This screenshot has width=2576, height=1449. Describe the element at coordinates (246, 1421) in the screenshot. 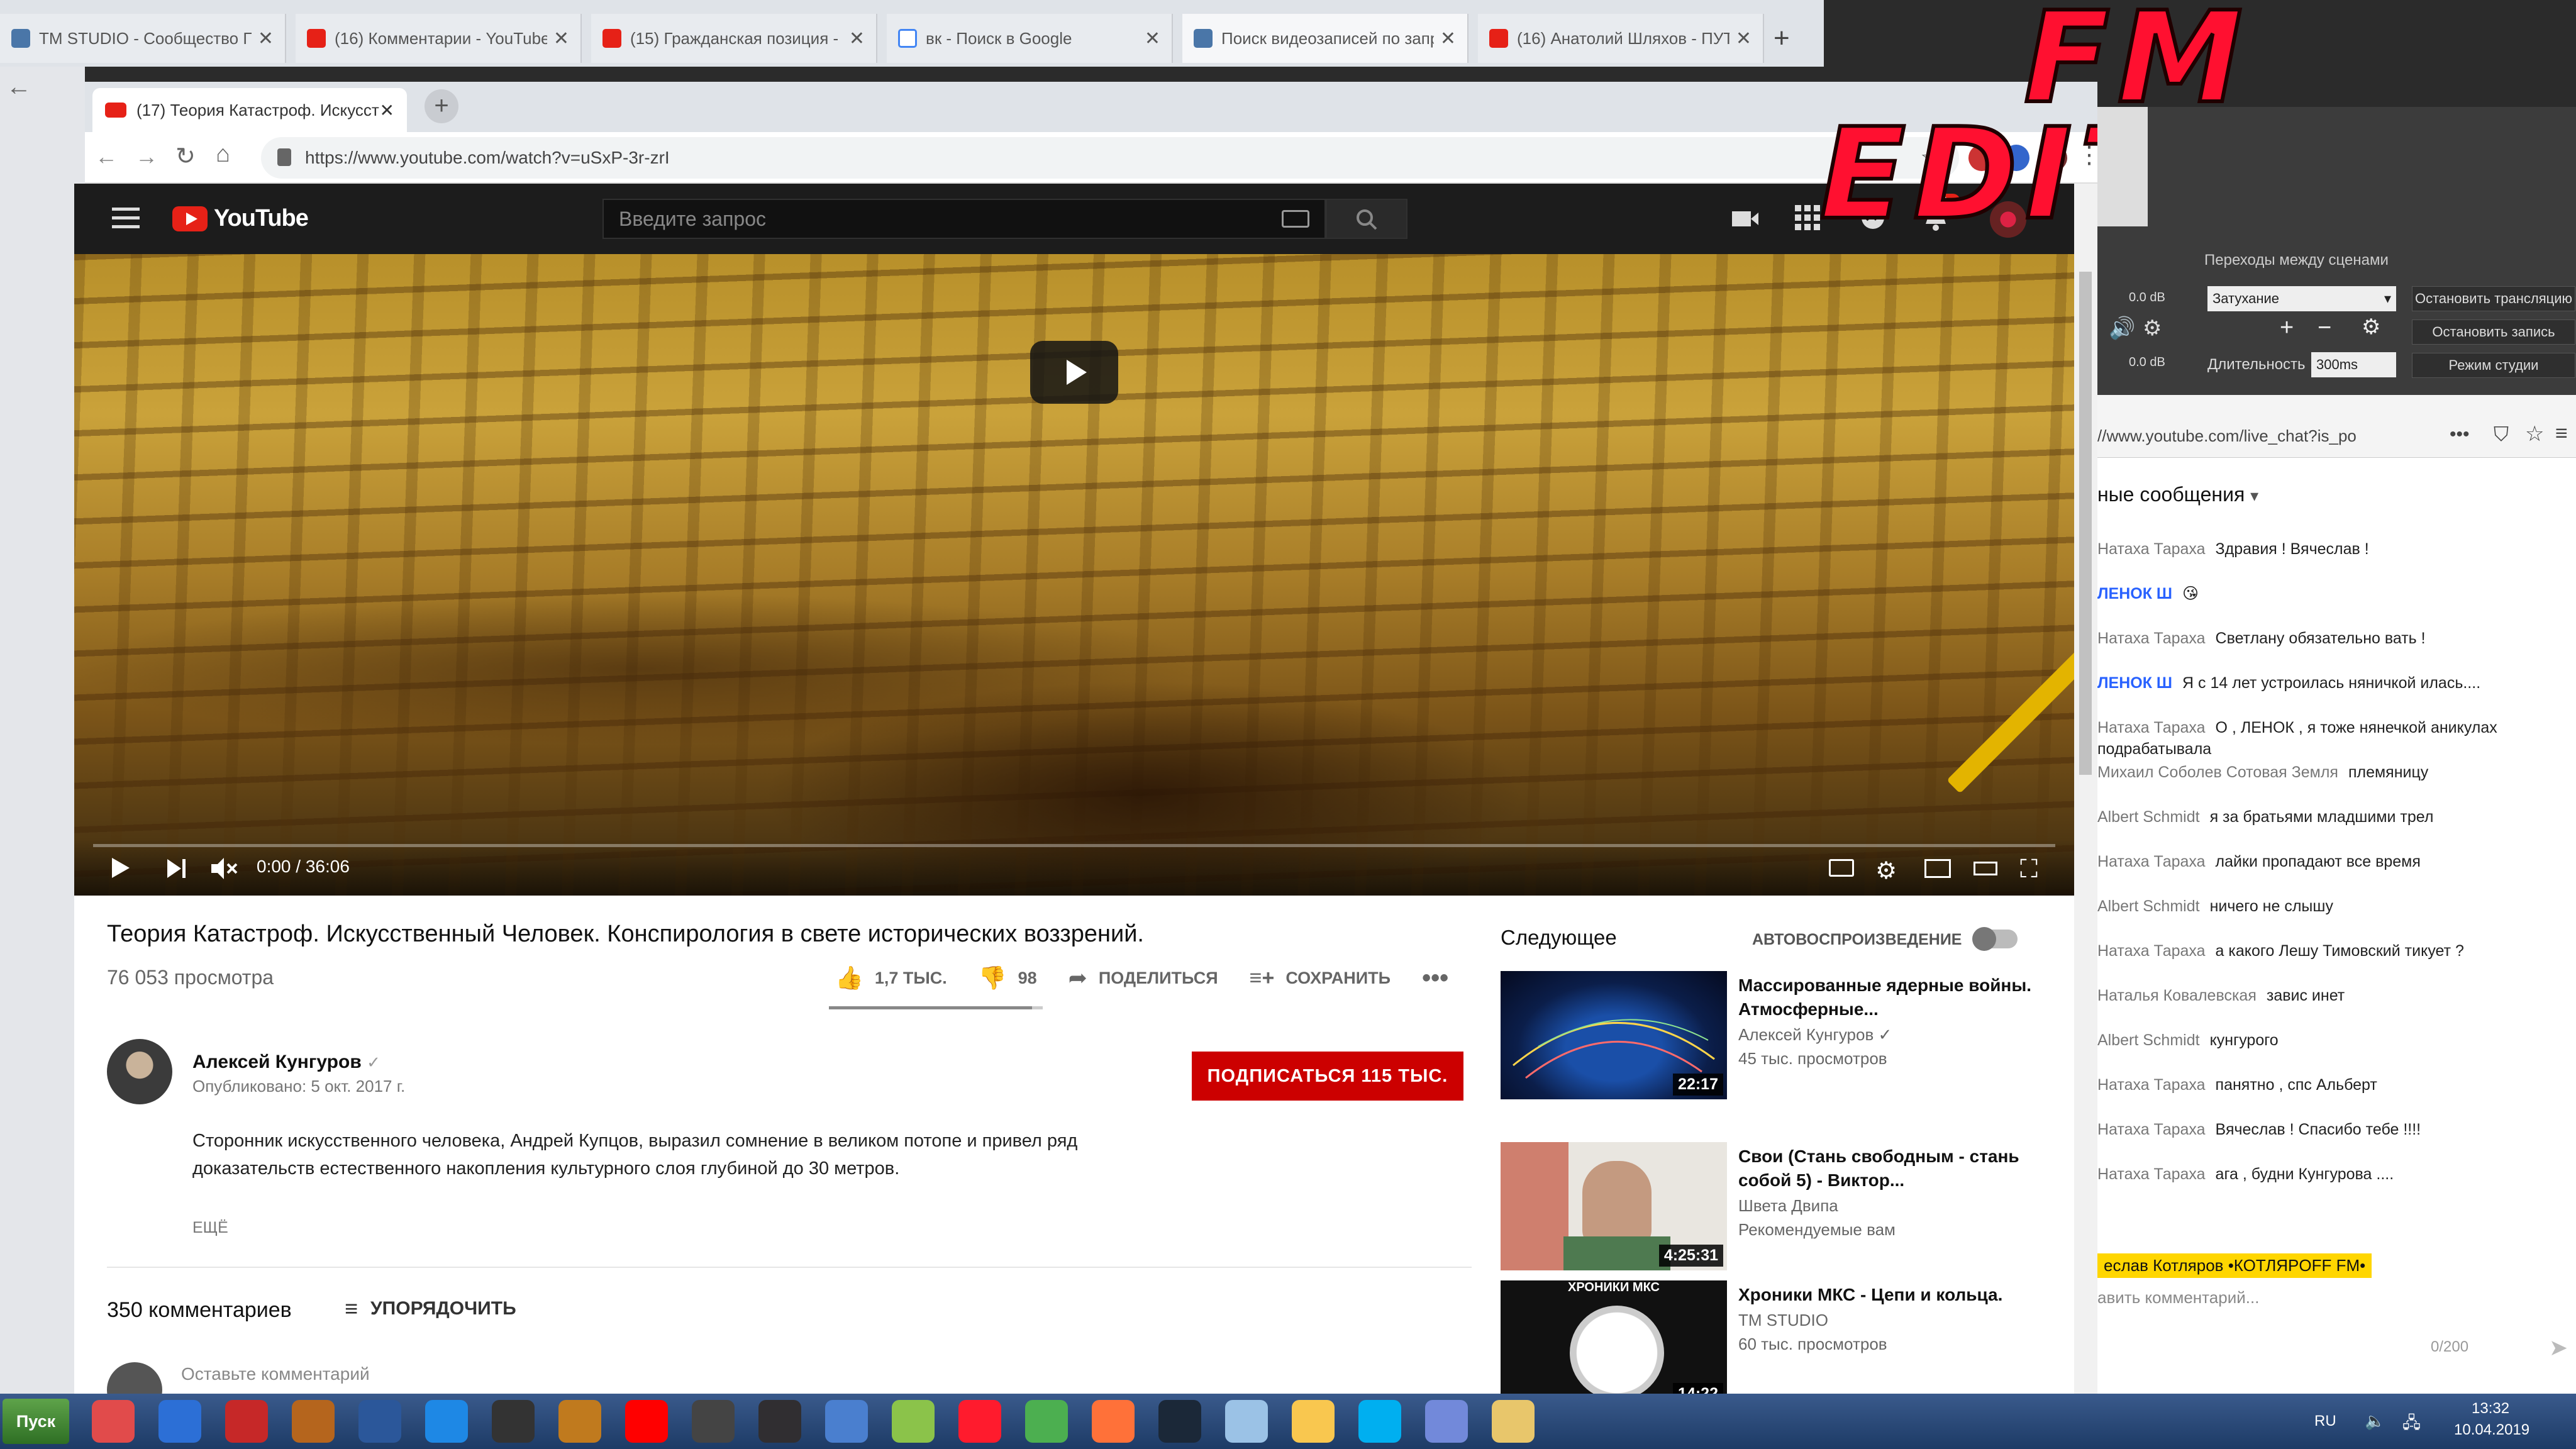

I see `download-icon` at that location.